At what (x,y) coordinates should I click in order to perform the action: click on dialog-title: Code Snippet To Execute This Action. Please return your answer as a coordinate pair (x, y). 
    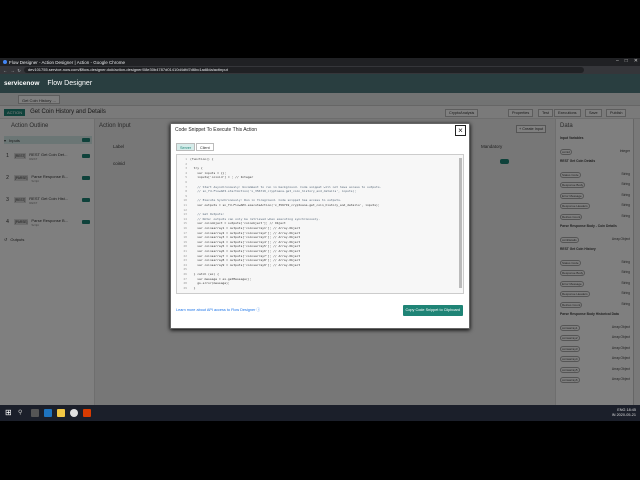
    Looking at the image, I should click on (216, 130).